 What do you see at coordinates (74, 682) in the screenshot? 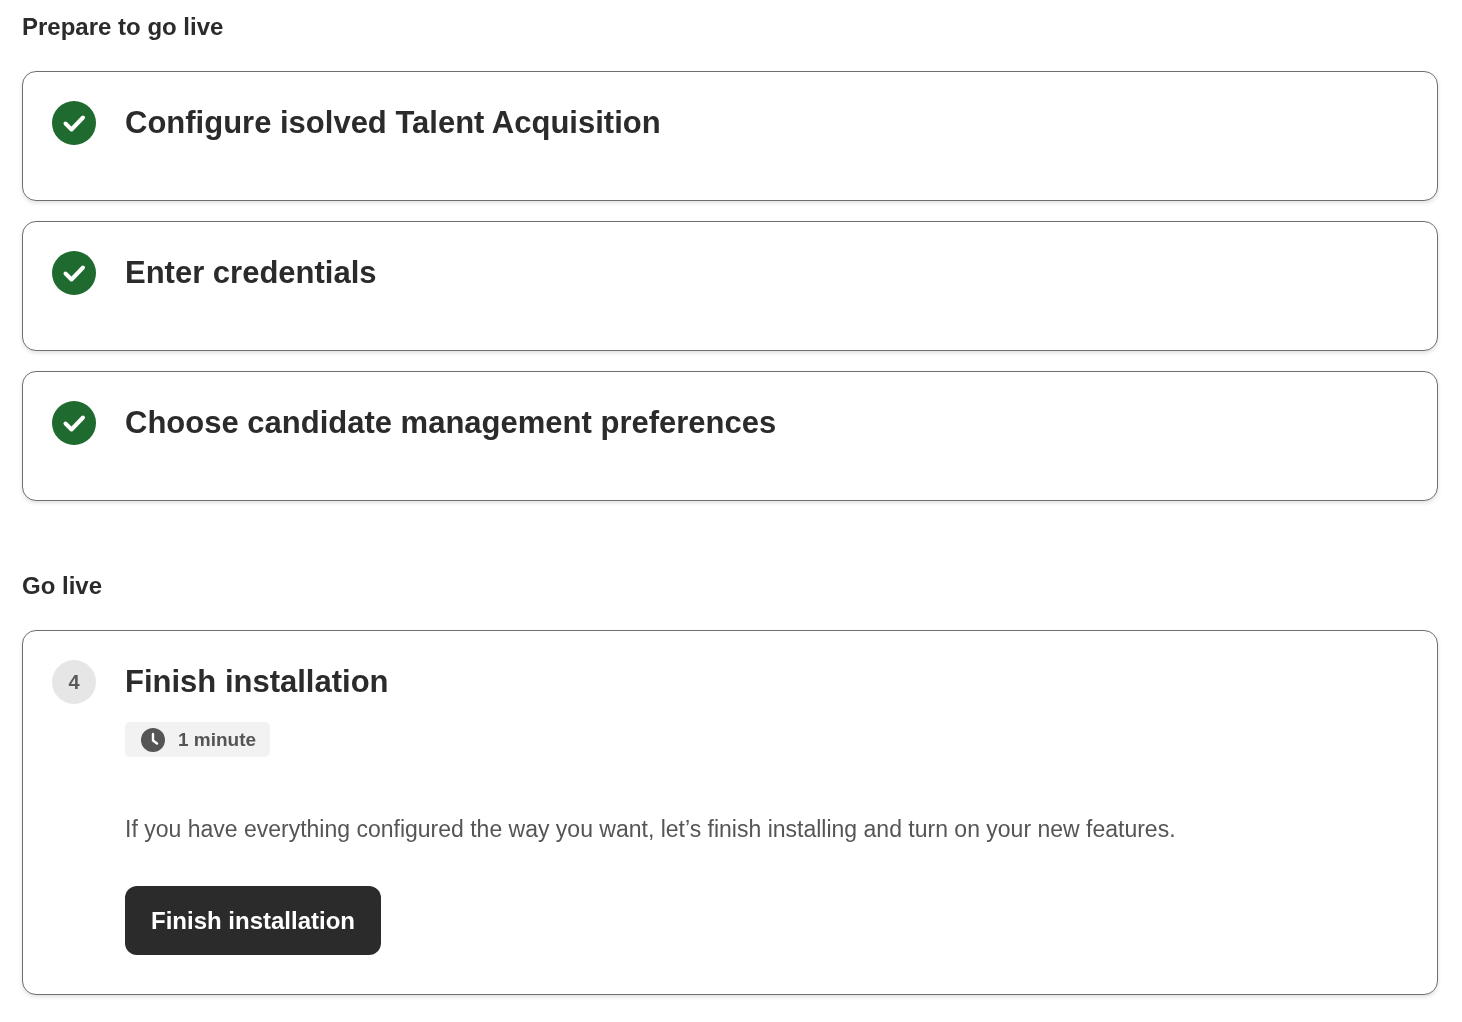
I see `step-number: 4` at bounding box center [74, 682].